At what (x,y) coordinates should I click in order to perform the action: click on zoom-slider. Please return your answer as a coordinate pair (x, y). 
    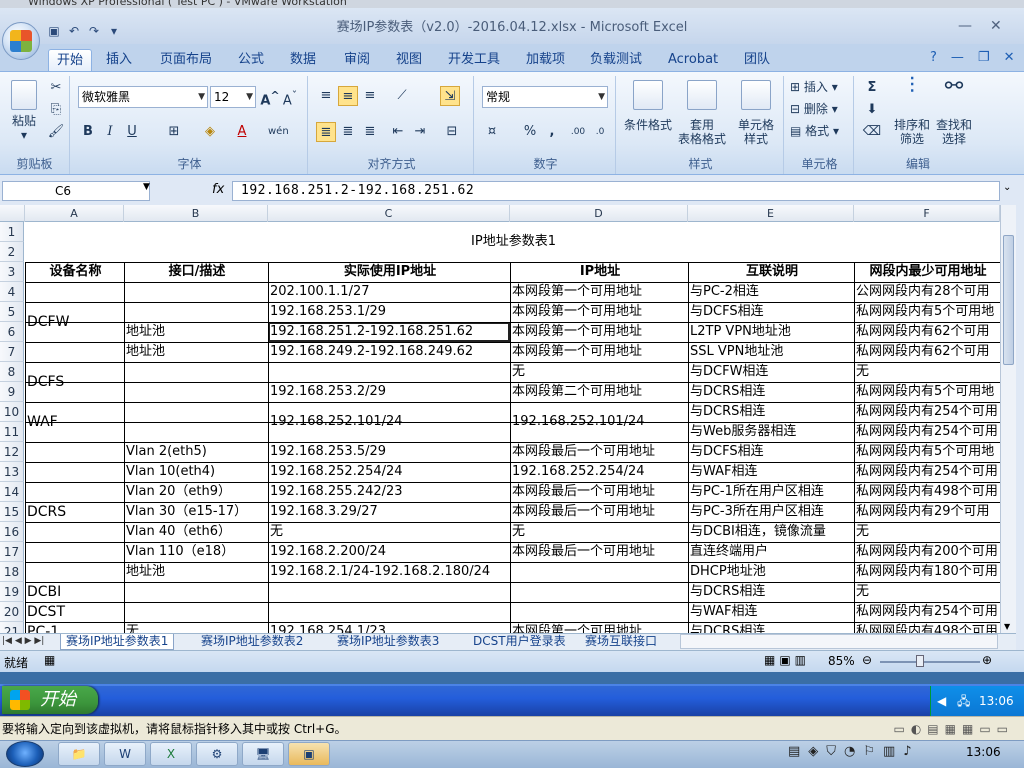
    Looking at the image, I should click on (930, 662).